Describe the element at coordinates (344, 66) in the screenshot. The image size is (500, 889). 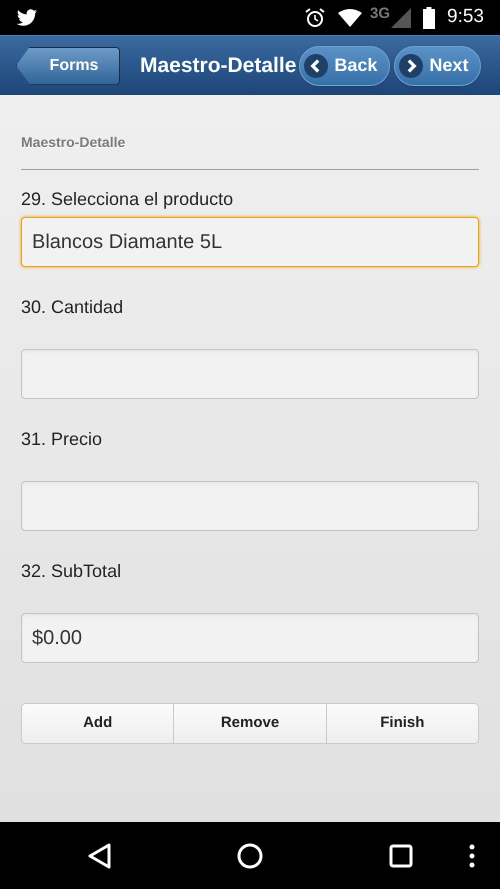
I see `back-button: Back` at that location.